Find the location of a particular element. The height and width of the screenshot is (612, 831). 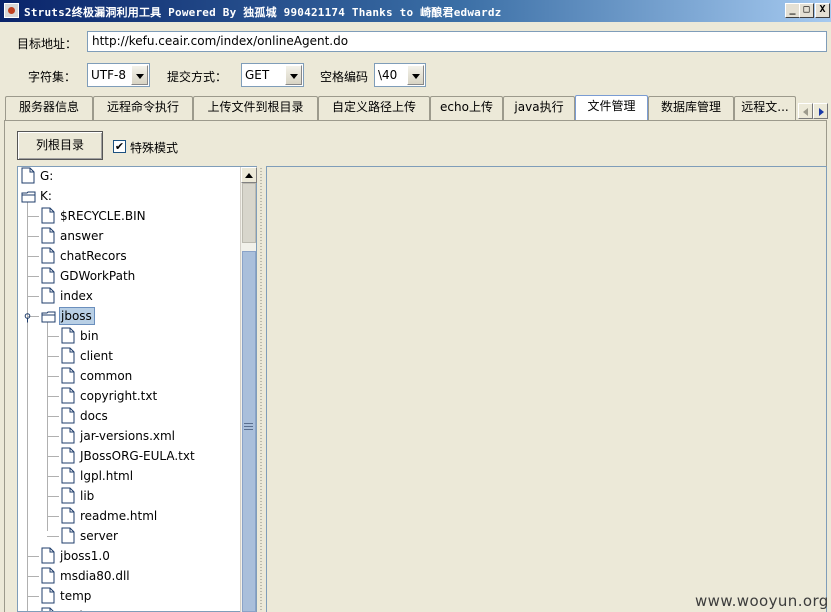

tree-node-label: common is located at coordinates (106, 376).